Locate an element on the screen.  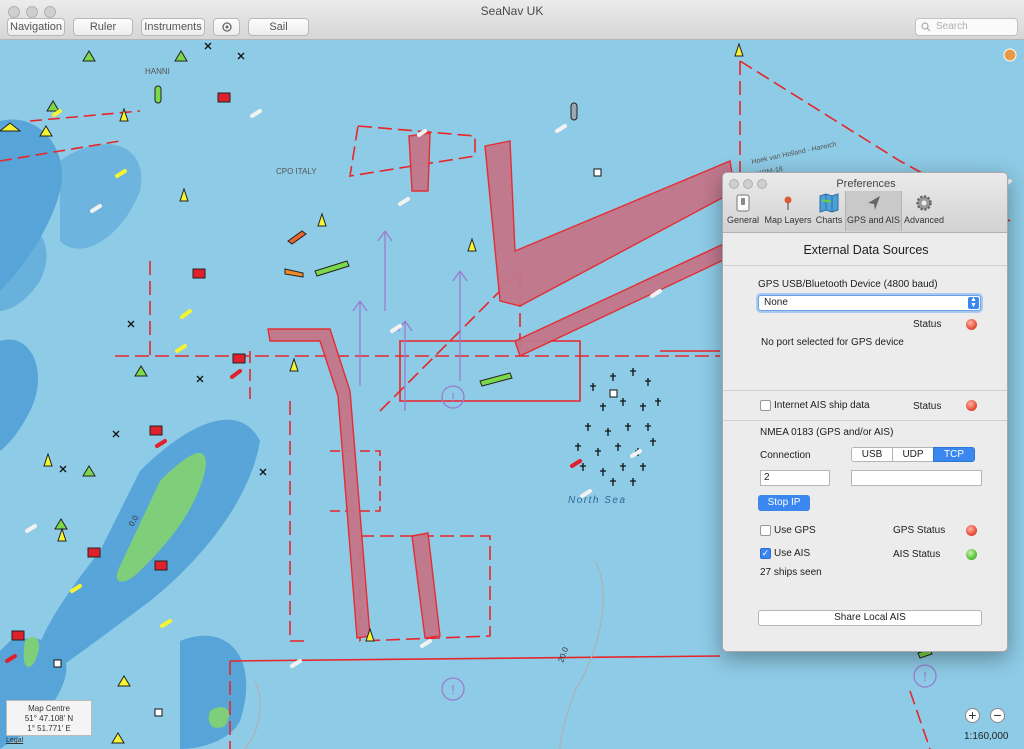
gps-device-select: None ▲ ▼ is located at coordinates (869, 303).